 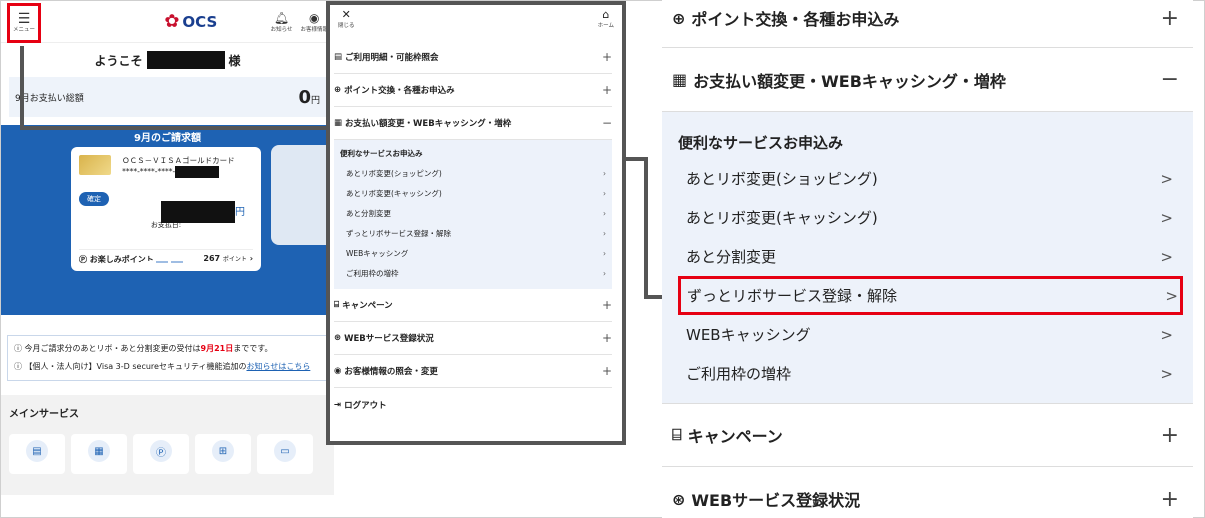 I want to click on menu-item-label: お支払い額変更・WEBキャッシング・増枠, so click(x=428, y=124).